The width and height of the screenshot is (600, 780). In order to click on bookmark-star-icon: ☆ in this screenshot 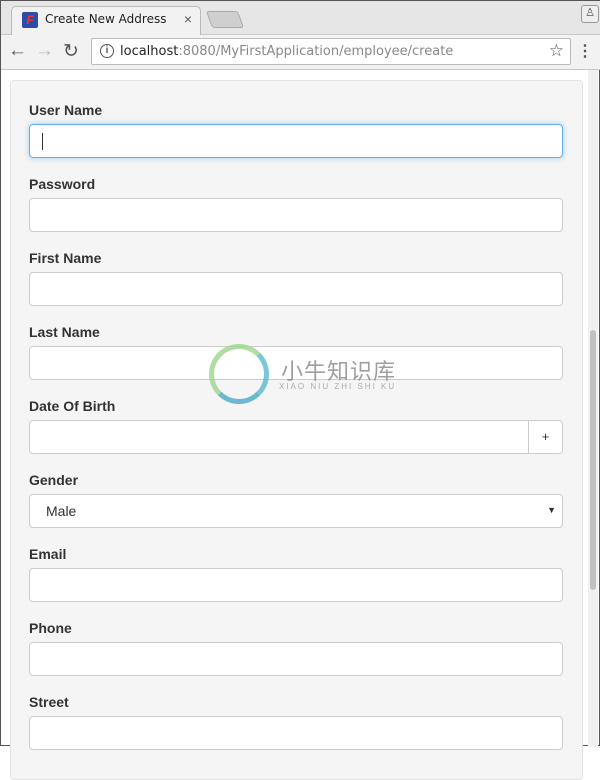, I will do `click(556, 51)`.